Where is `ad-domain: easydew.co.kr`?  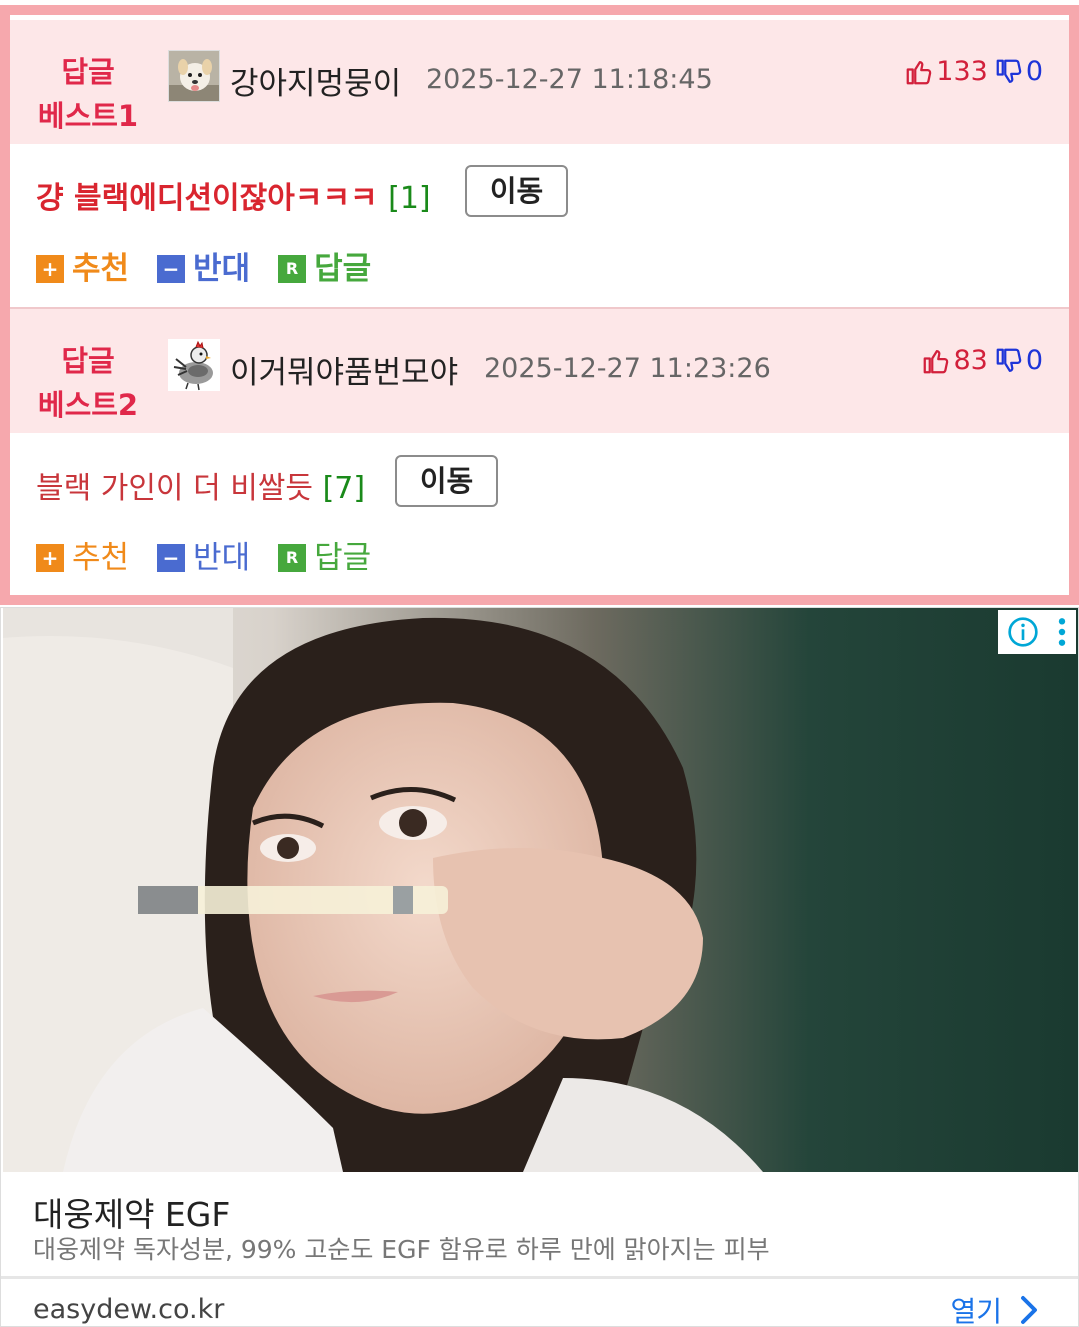 ad-domain: easydew.co.kr is located at coordinates (129, 1309).